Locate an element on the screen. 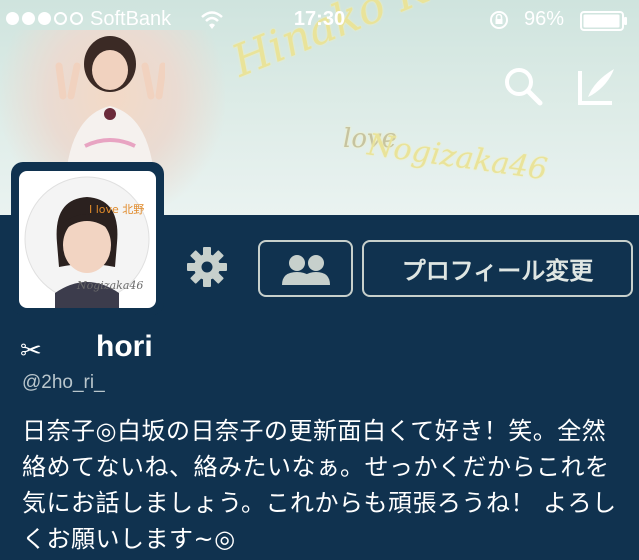 This screenshot has width=639, height=560. scissors-icon: ✂ is located at coordinates (31, 351).